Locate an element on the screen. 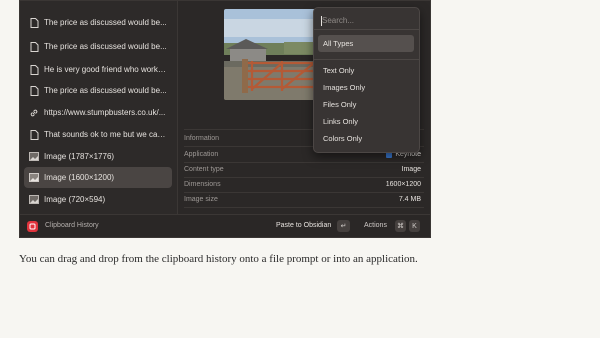 The height and width of the screenshot is (338, 600). list-item: Image (720×594) is located at coordinates (98, 199).